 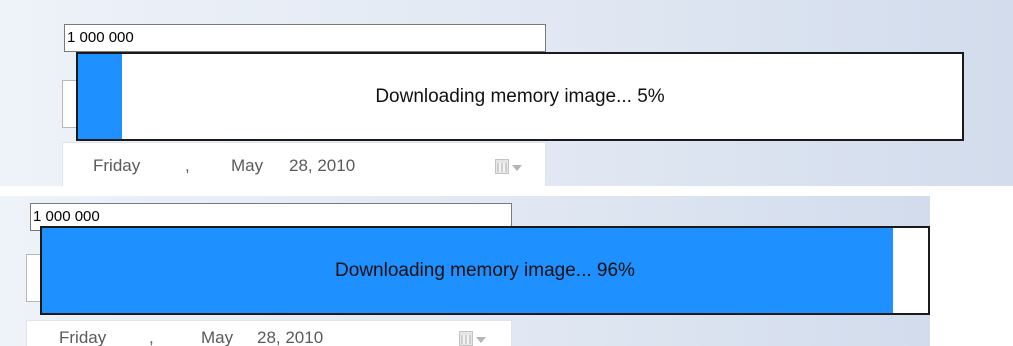 I want to click on number-input: 1 000 000, so click(x=305, y=38).